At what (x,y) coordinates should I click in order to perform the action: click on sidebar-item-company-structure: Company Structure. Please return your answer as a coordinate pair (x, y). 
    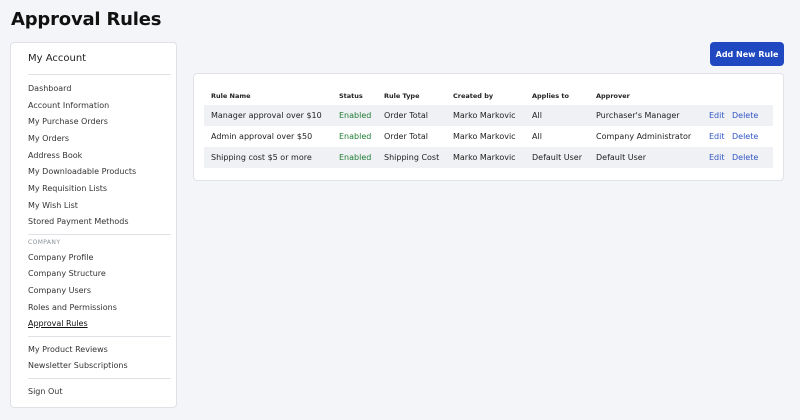
    Looking at the image, I should click on (67, 273).